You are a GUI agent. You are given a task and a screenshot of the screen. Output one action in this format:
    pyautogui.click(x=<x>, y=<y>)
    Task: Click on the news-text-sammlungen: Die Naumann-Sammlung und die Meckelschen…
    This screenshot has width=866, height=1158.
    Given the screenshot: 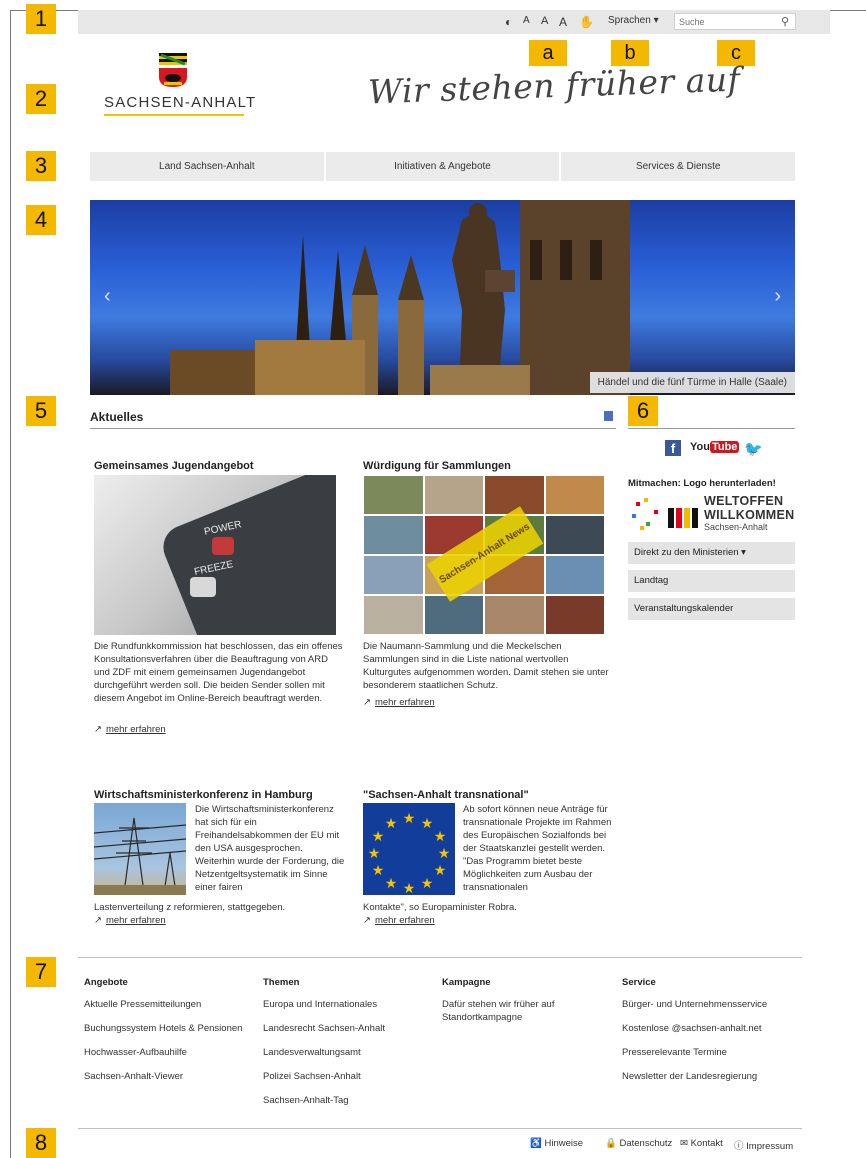 What is the action you would take?
    pyautogui.click(x=486, y=666)
    